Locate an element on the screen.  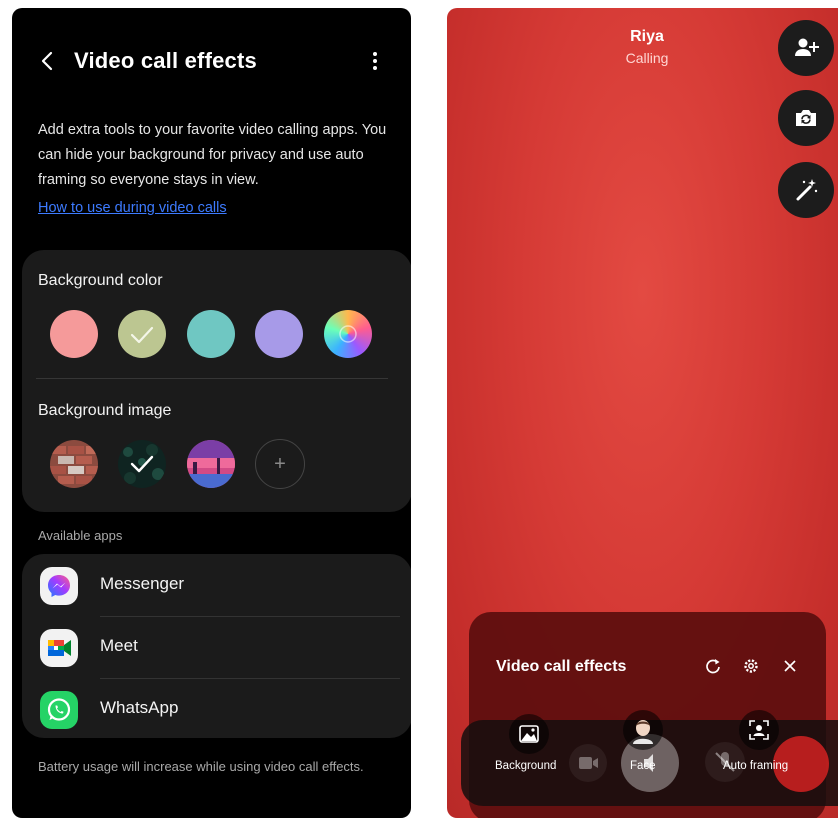
video-camera-icon is located at coordinates (588, 763).